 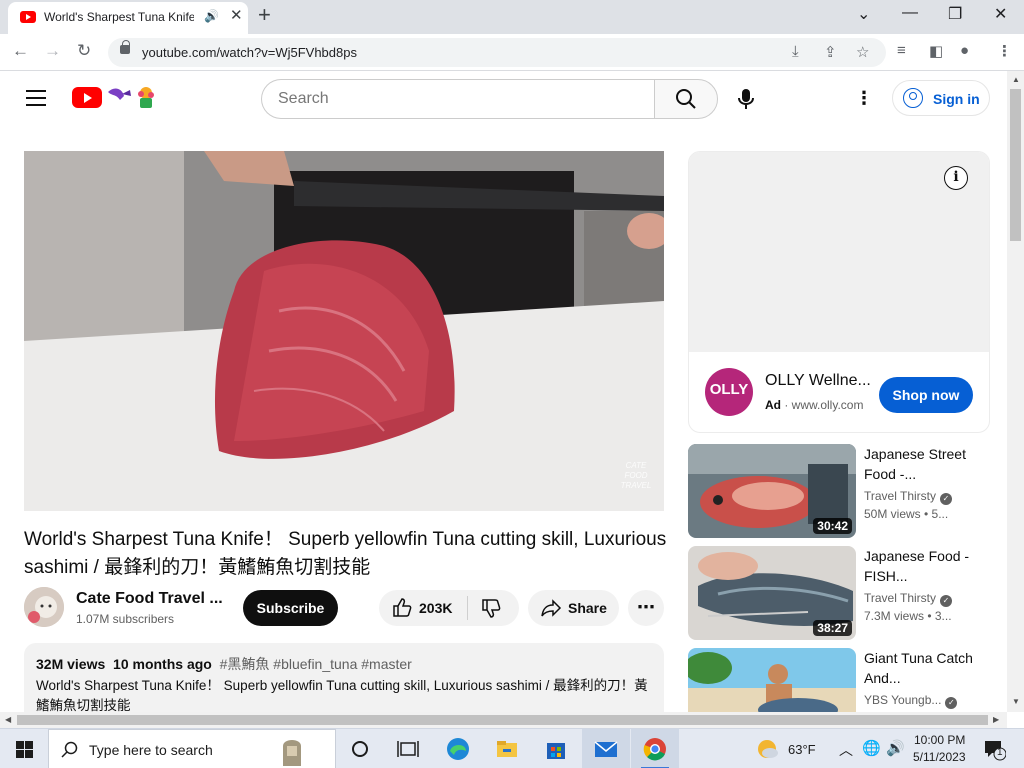 I want to click on close-window-button: ✕, so click(x=1000, y=14).